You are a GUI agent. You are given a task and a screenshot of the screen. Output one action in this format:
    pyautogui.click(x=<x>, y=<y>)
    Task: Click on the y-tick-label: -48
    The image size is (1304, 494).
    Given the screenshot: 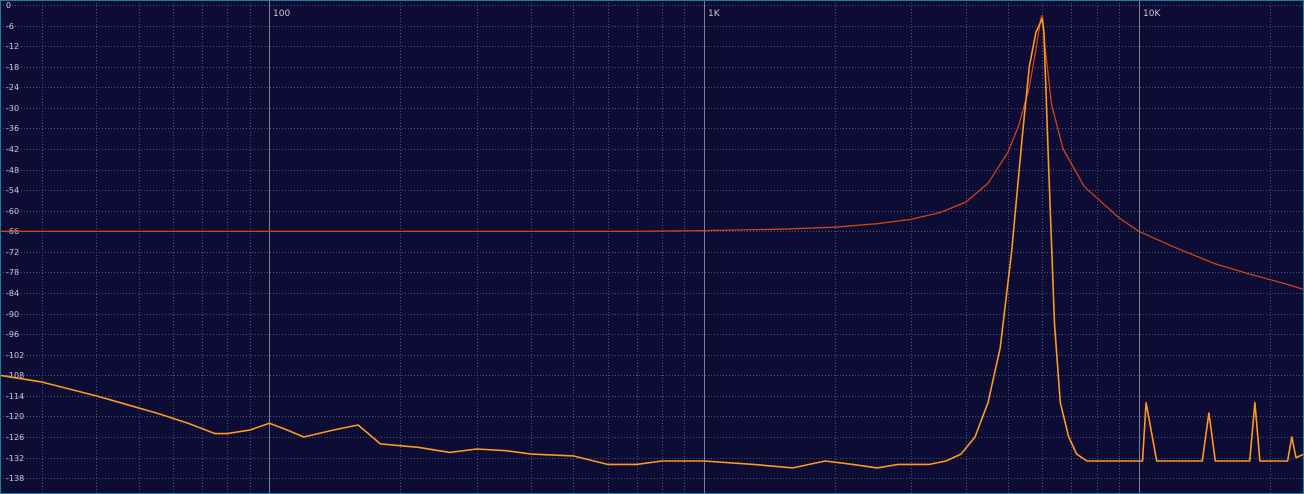 What is the action you would take?
    pyautogui.click(x=12, y=170)
    